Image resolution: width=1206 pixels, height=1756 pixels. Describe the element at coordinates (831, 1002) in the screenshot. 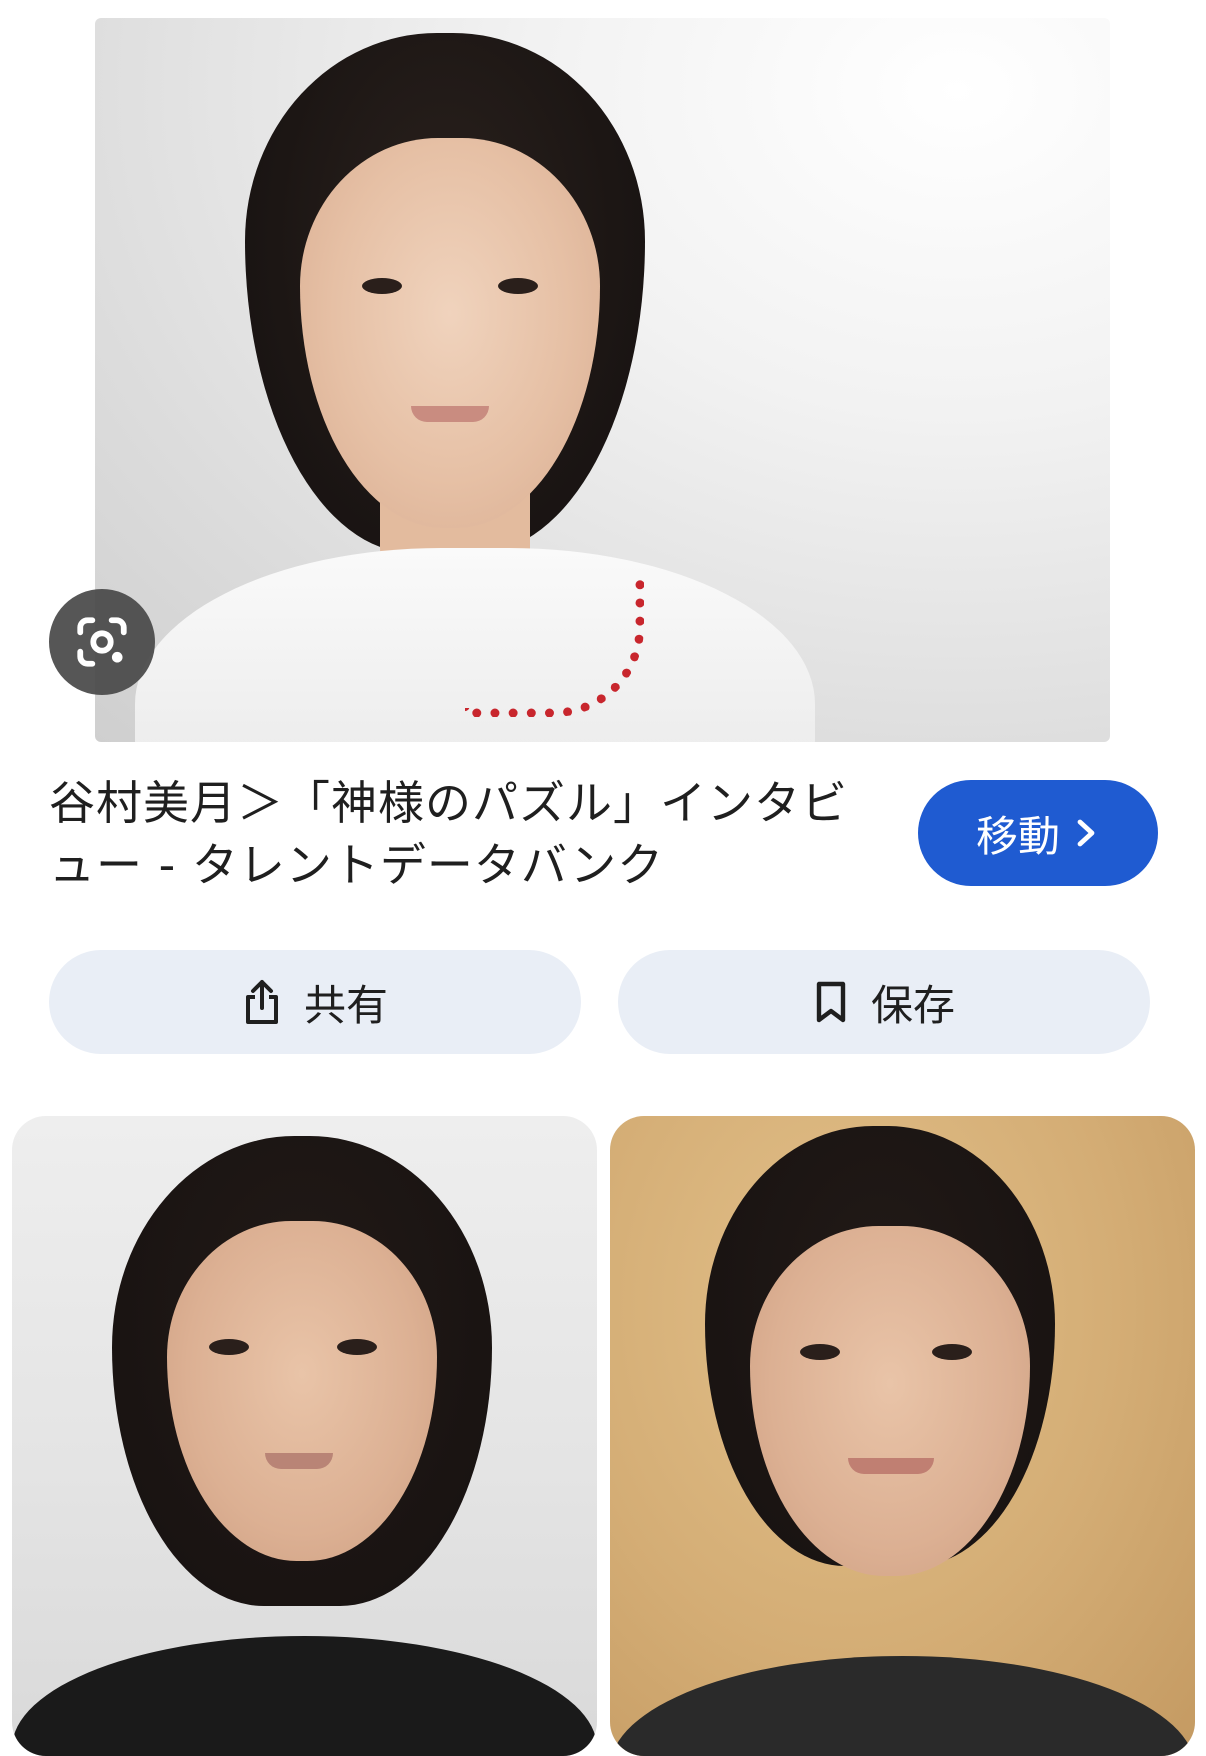

I see `bookmark-icon` at that location.